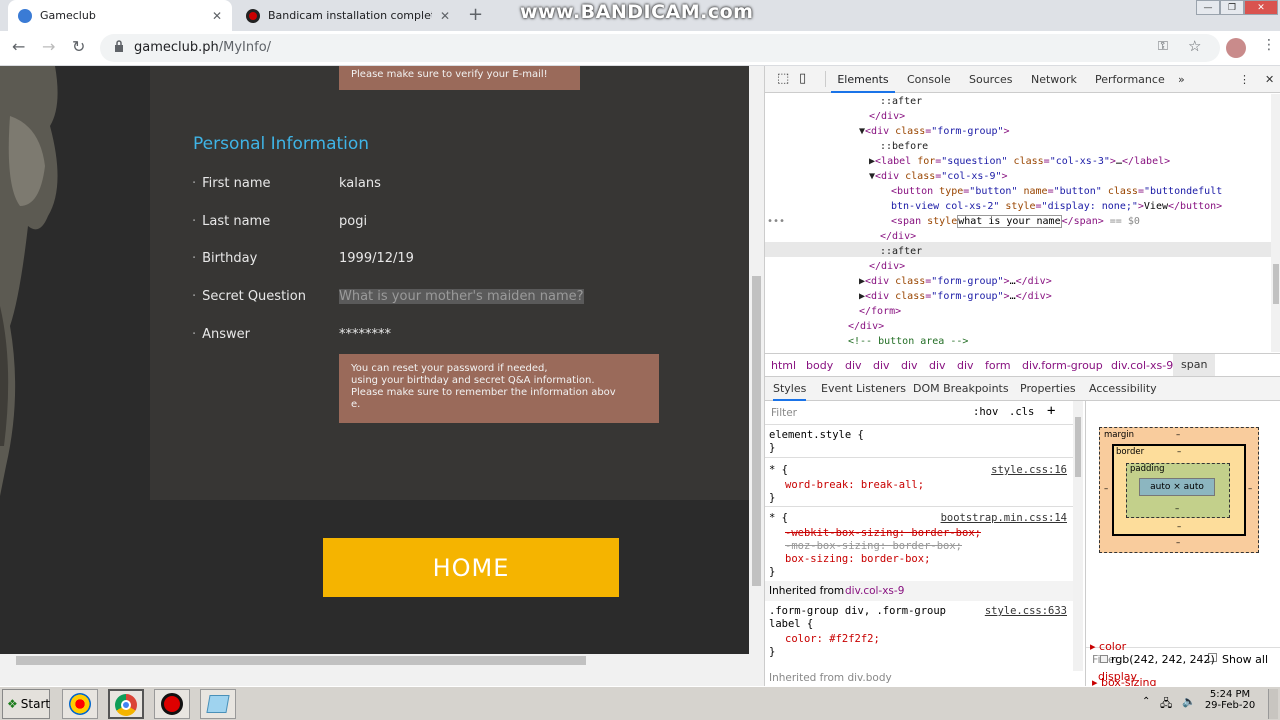 Image resolution: width=1280 pixels, height=720 pixels. Describe the element at coordinates (819, 365) in the screenshot. I see `crumb: body` at that location.